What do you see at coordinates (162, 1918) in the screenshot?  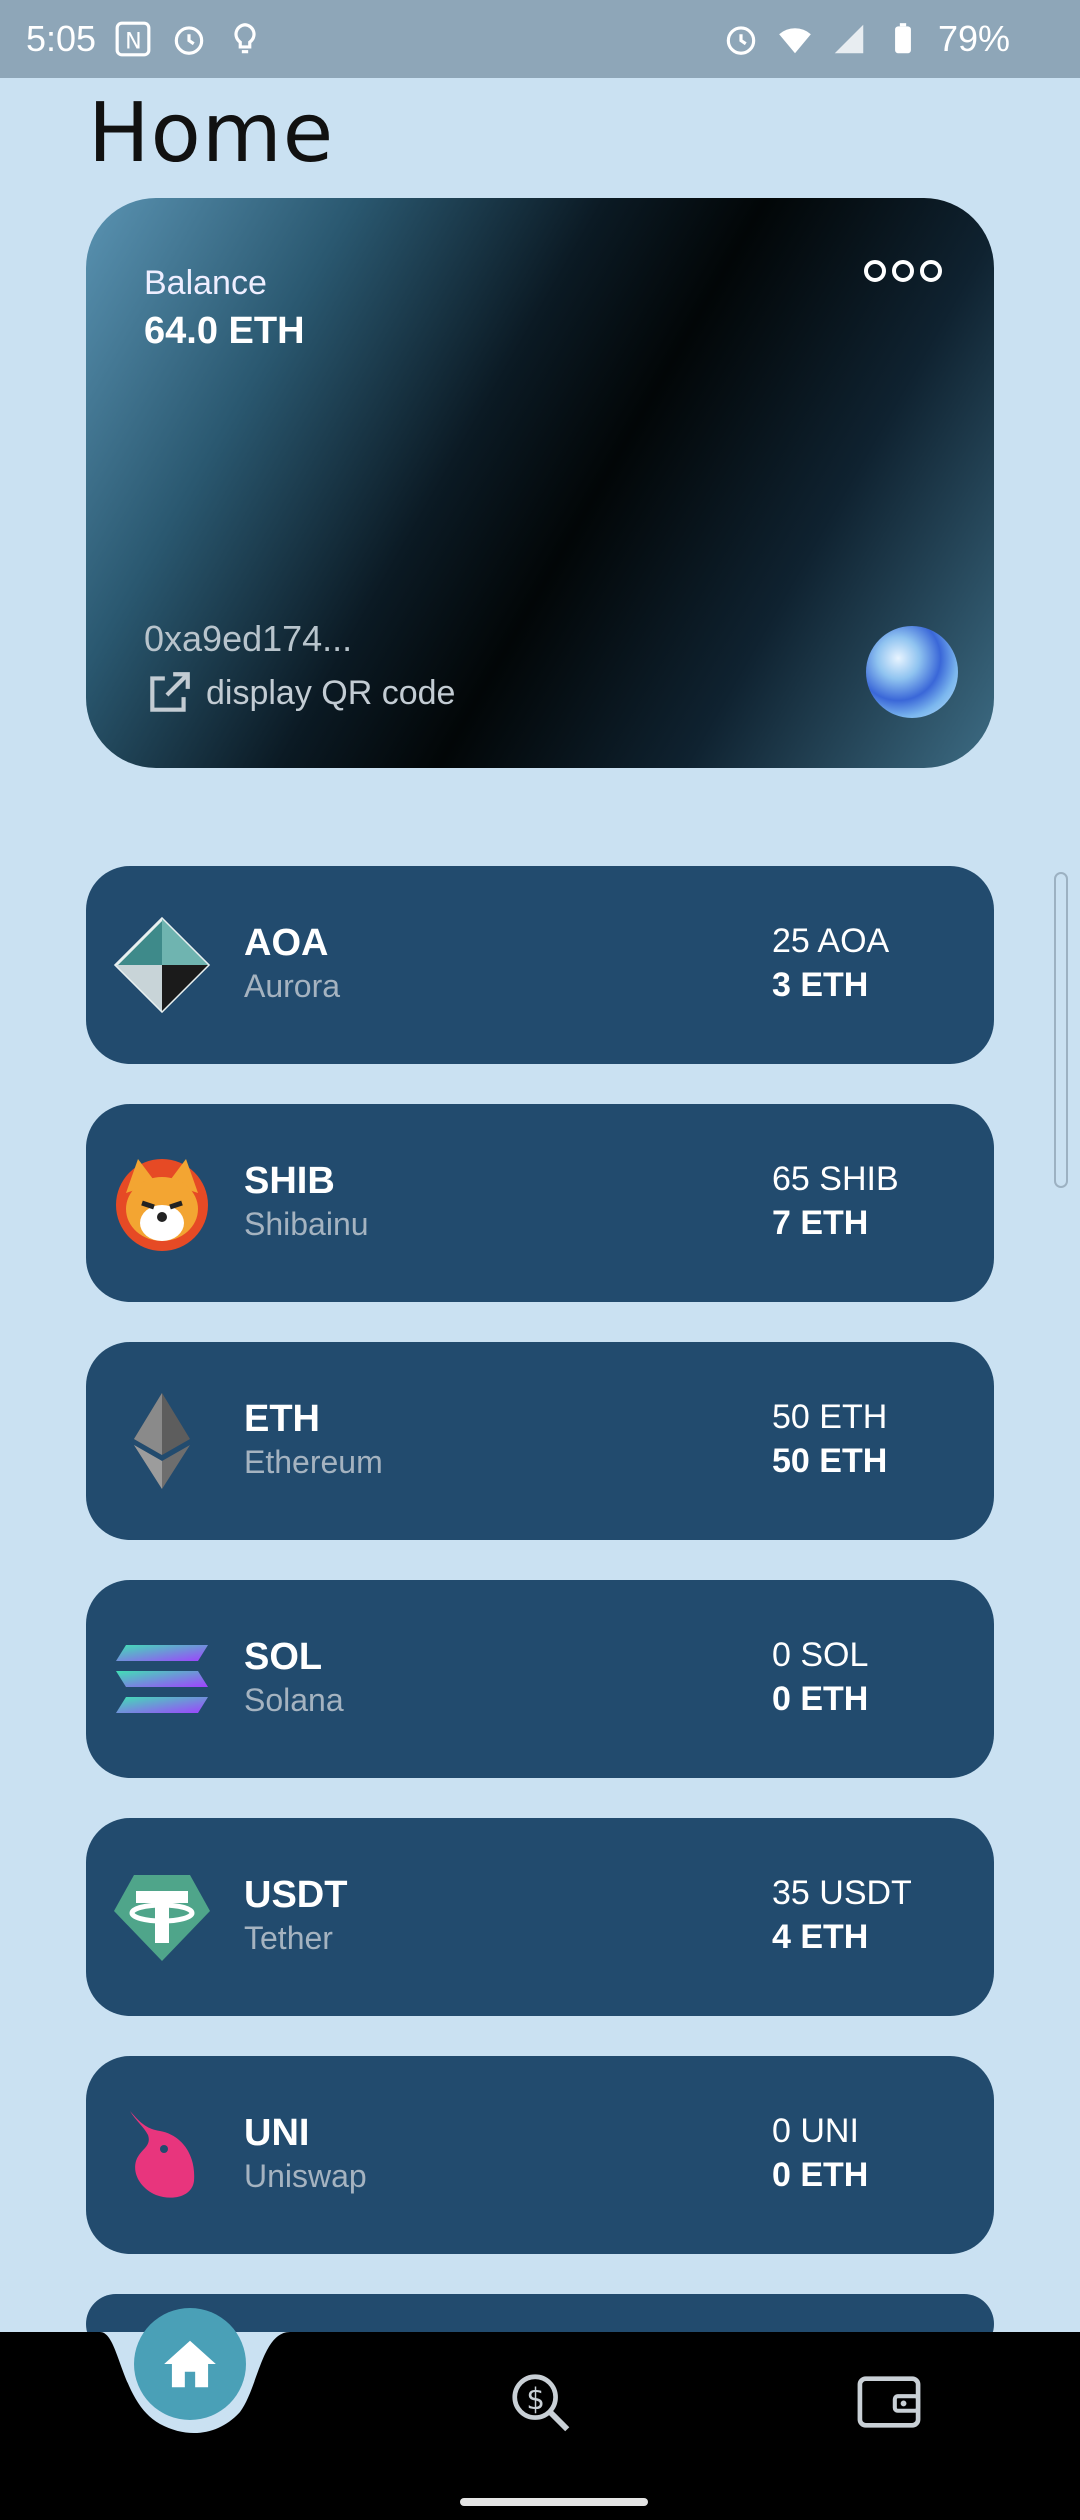 I see `tether-icon` at bounding box center [162, 1918].